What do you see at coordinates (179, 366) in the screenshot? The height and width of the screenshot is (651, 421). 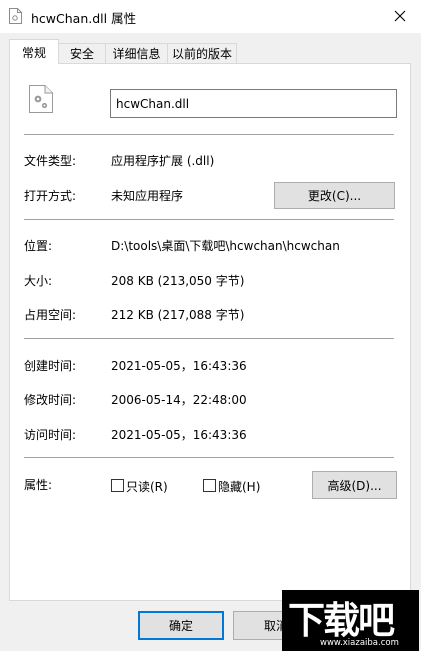 I see `created-value: 2021-05-05，16:43:36` at bounding box center [179, 366].